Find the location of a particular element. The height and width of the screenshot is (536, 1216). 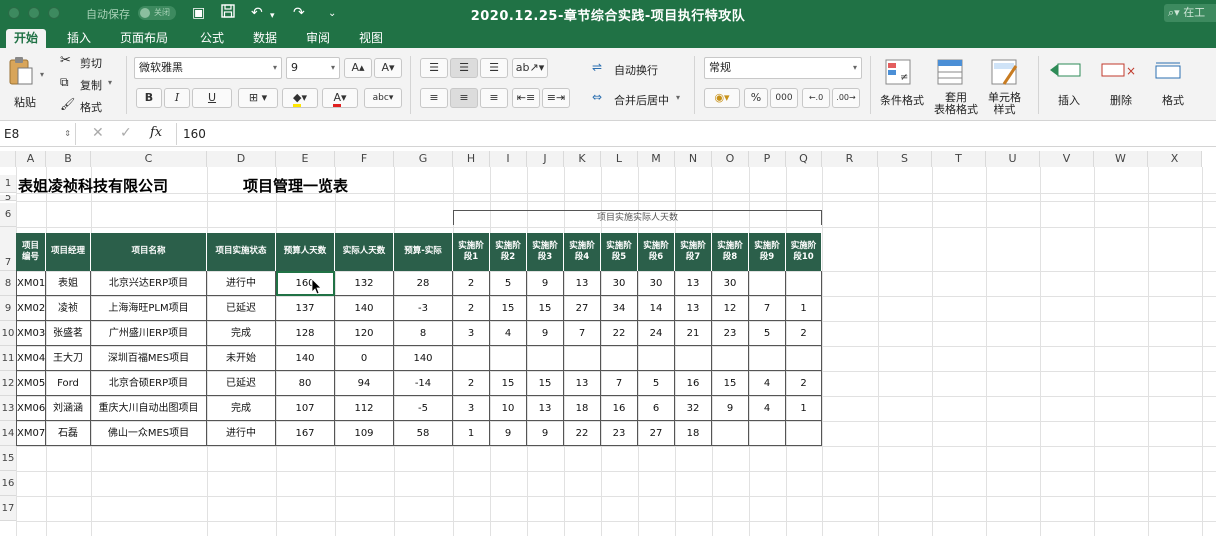

table-cell: 167 is located at coordinates (305, 433).